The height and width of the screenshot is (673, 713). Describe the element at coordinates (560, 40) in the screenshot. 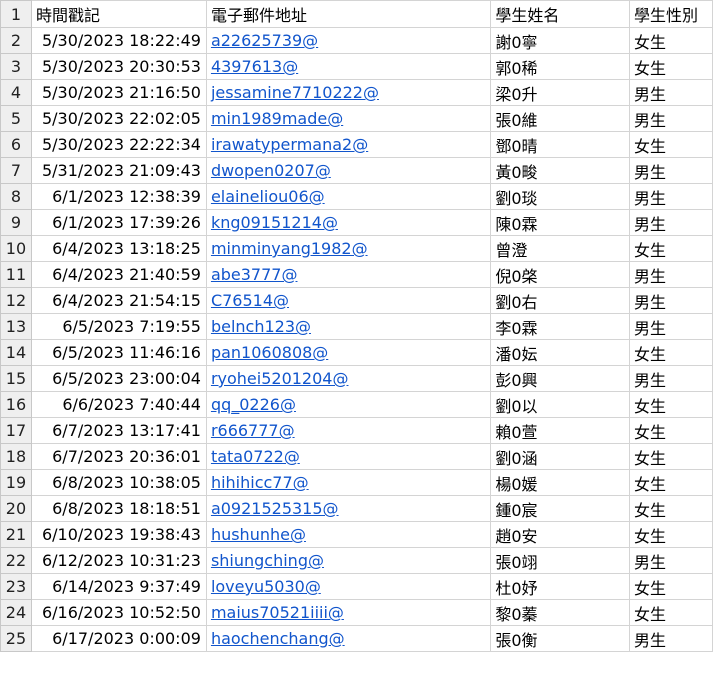

I see `student-name-cell: 謝0寧` at that location.